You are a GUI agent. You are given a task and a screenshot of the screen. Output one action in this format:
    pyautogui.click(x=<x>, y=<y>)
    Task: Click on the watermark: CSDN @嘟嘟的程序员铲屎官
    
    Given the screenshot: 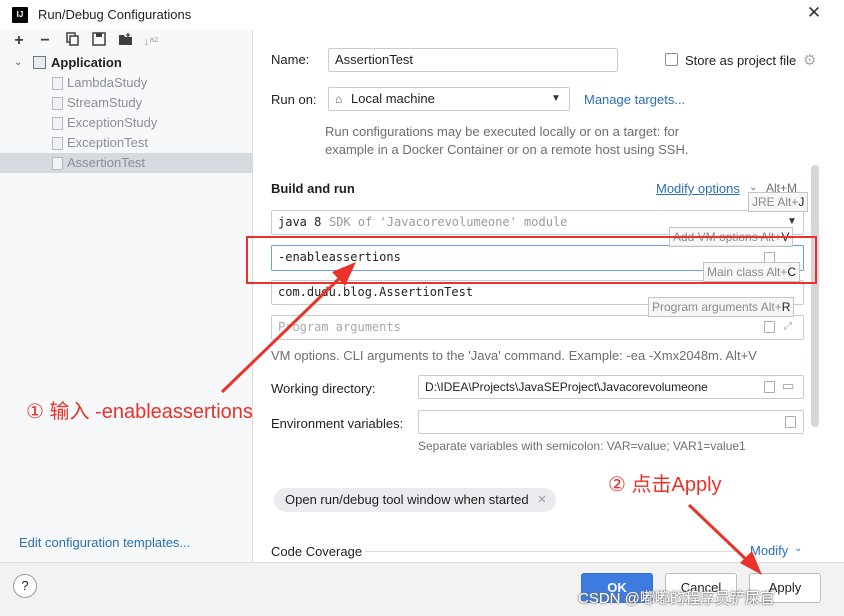 What is the action you would take?
    pyautogui.click(x=676, y=598)
    